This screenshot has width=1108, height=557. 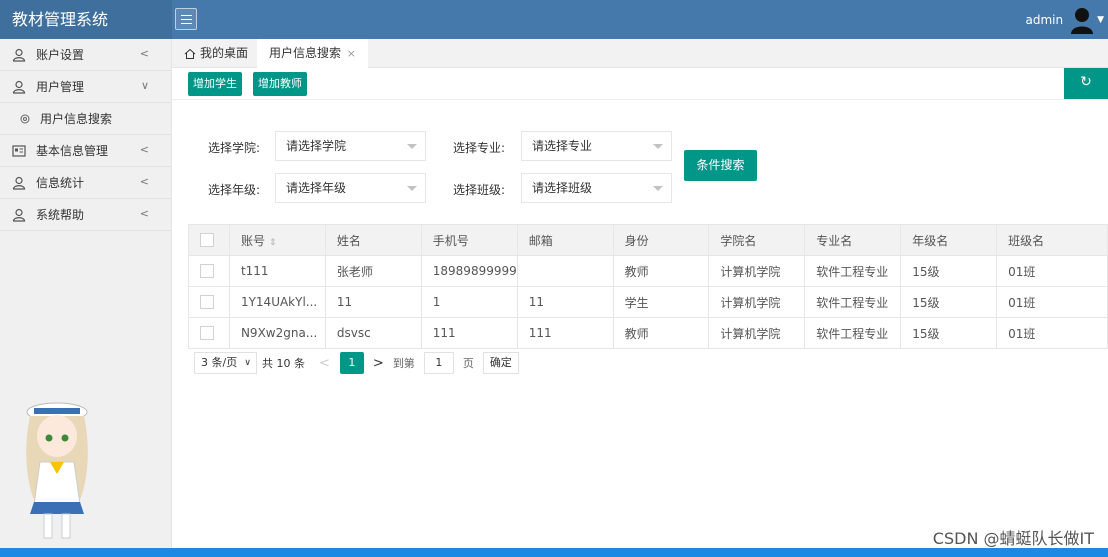 I want to click on table-header-row: 账号 ⇕ 姓名 手机号 邮箱 身份 学院名 专业名 年级名 班级名, so click(x=648, y=240).